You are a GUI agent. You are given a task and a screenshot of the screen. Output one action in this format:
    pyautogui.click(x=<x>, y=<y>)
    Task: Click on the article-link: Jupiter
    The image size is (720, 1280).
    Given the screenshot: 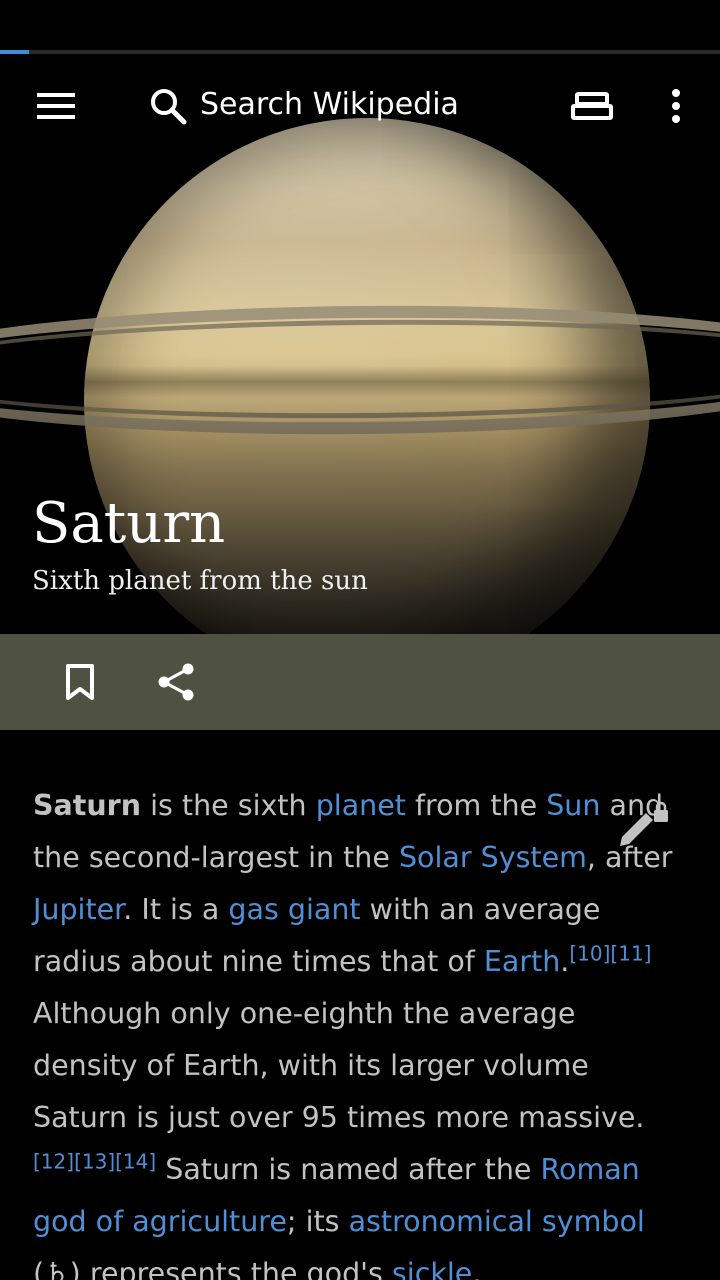 What is the action you would take?
    pyautogui.click(x=78, y=909)
    